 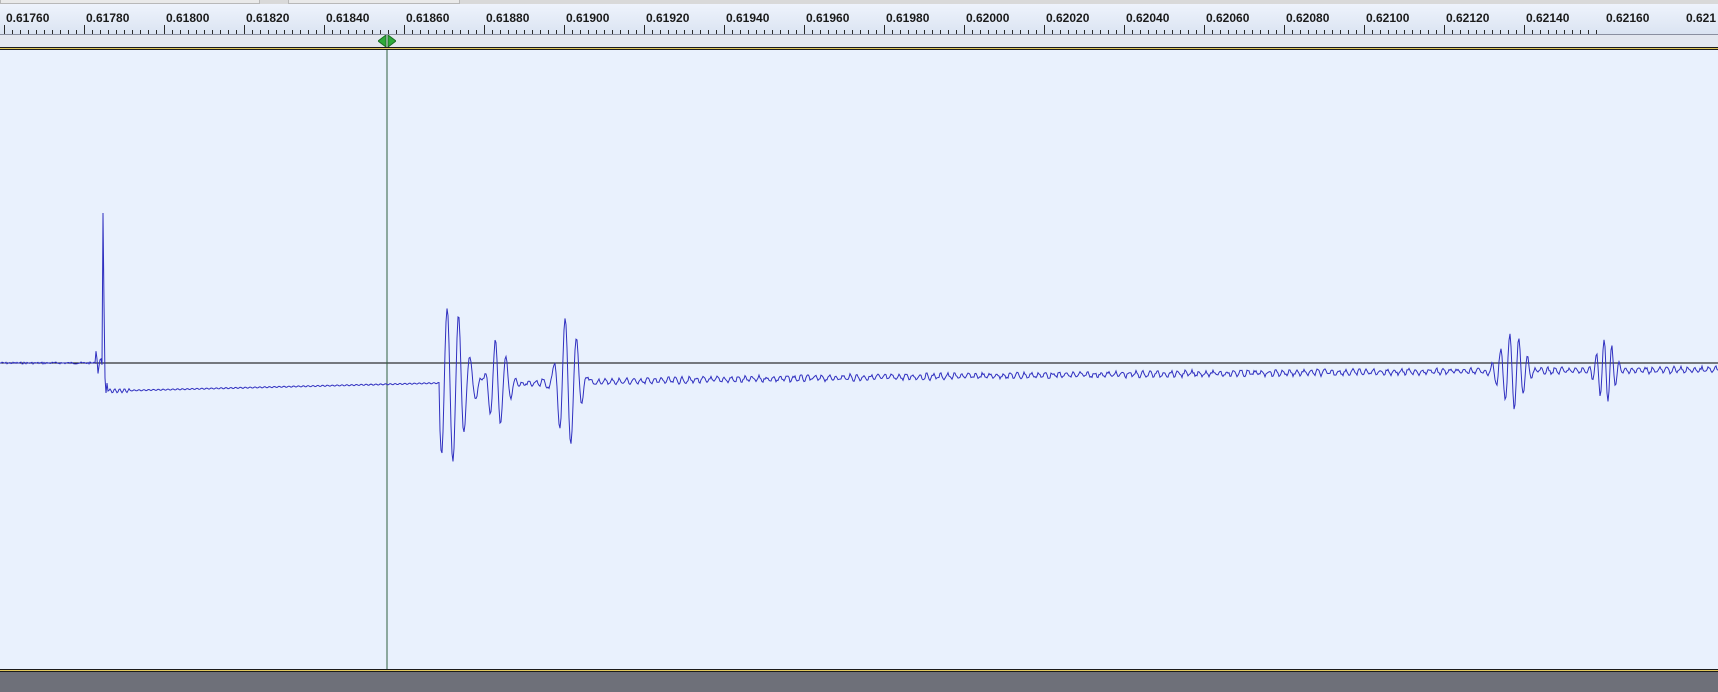 What do you see at coordinates (28, 18) in the screenshot?
I see `ruler-label: 0.61760` at bounding box center [28, 18].